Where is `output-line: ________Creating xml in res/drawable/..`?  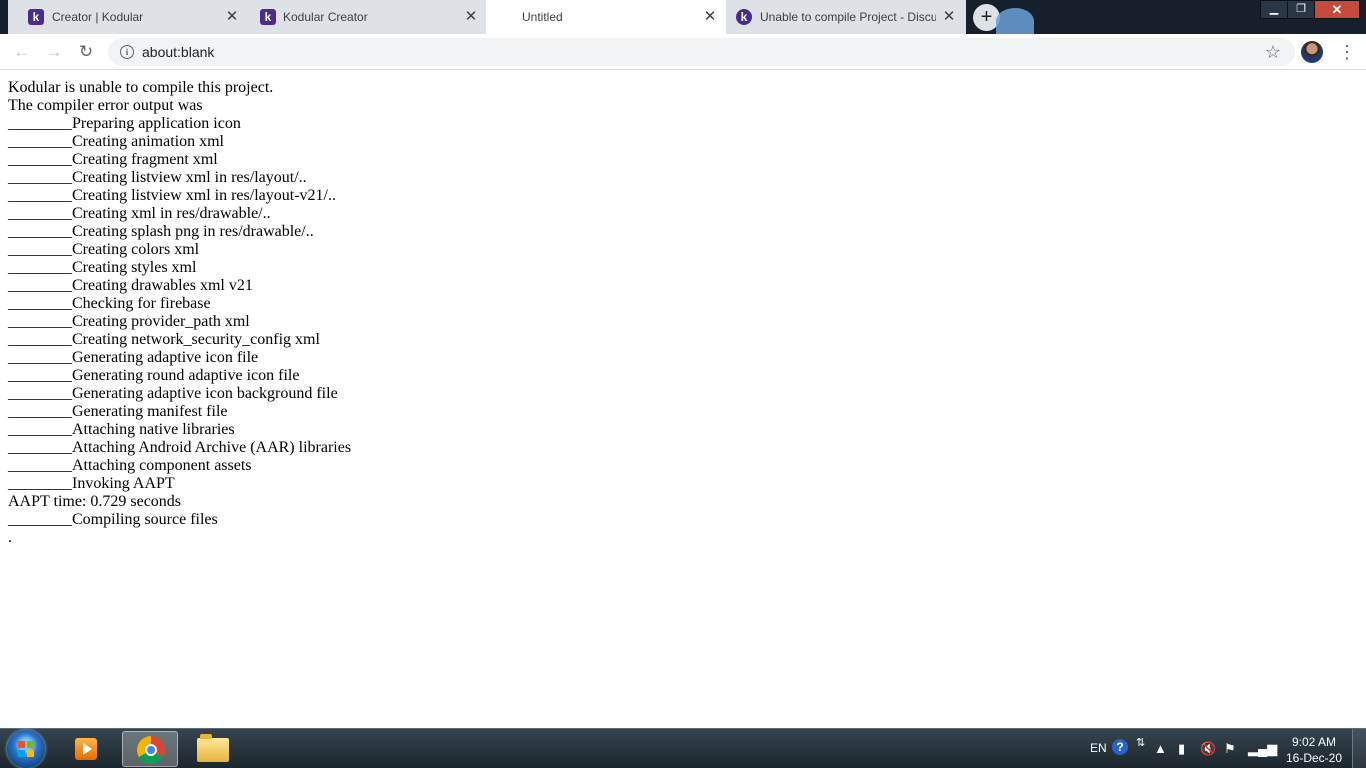
output-line: ________Creating xml in res/drawable/.. is located at coordinates (139, 213).